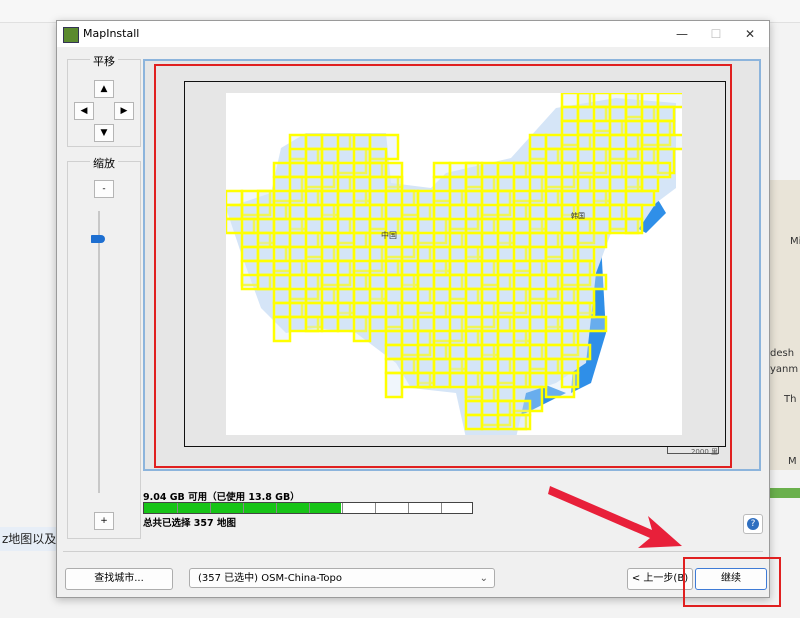 The image size is (800, 618). I want to click on map-product-select: (357 已选中) OSM-China-Topo ⌄, so click(342, 578).